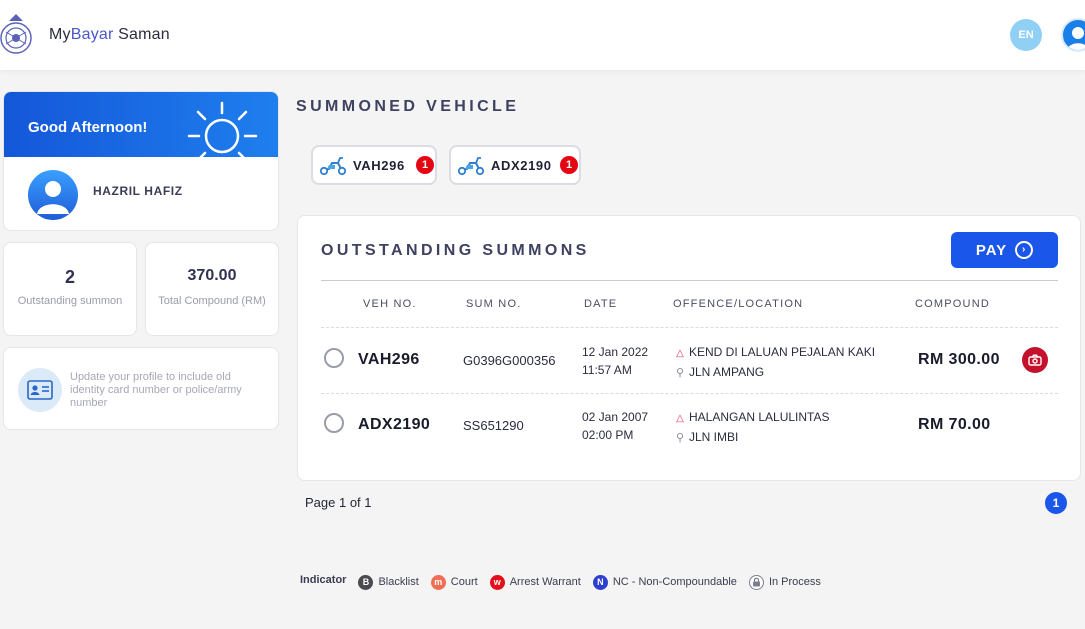  Describe the element at coordinates (338, 502) in the screenshot. I see `pagination-info: Page 1 of 1` at that location.